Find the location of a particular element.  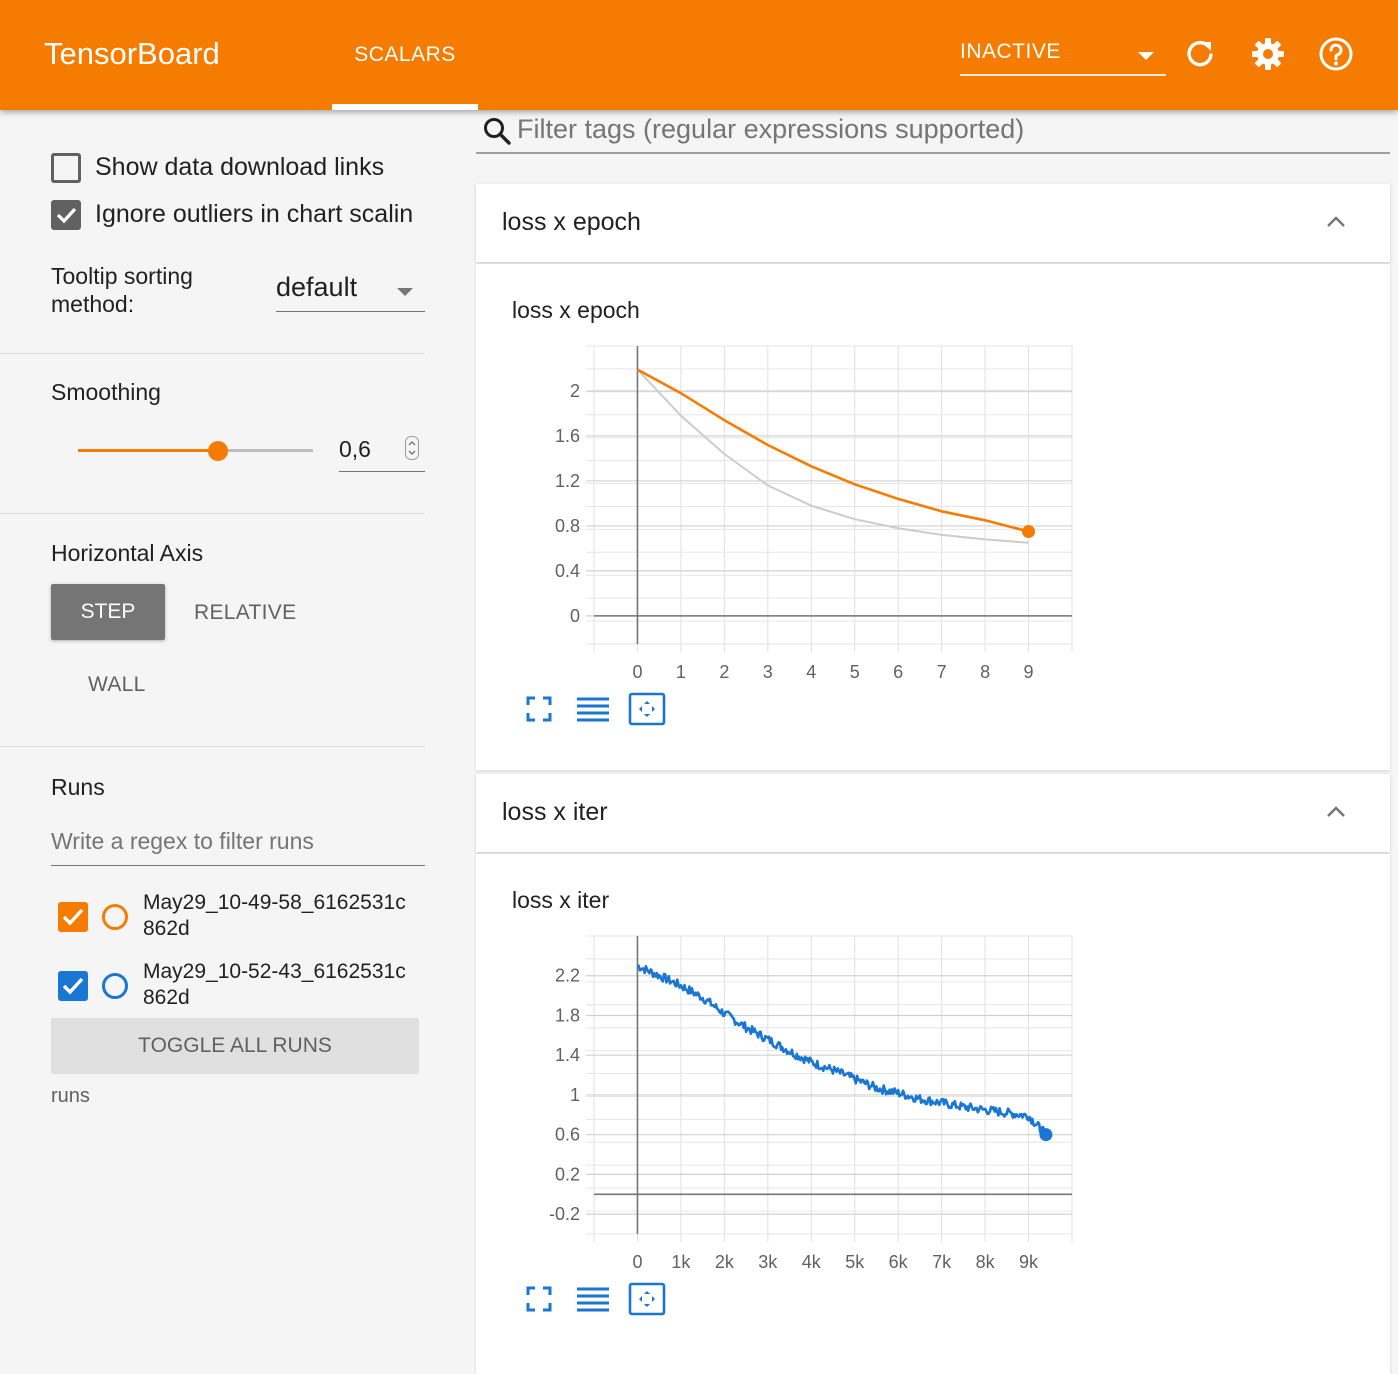

tooltip-sorting-dropdown: default is located at coordinates (350, 292).